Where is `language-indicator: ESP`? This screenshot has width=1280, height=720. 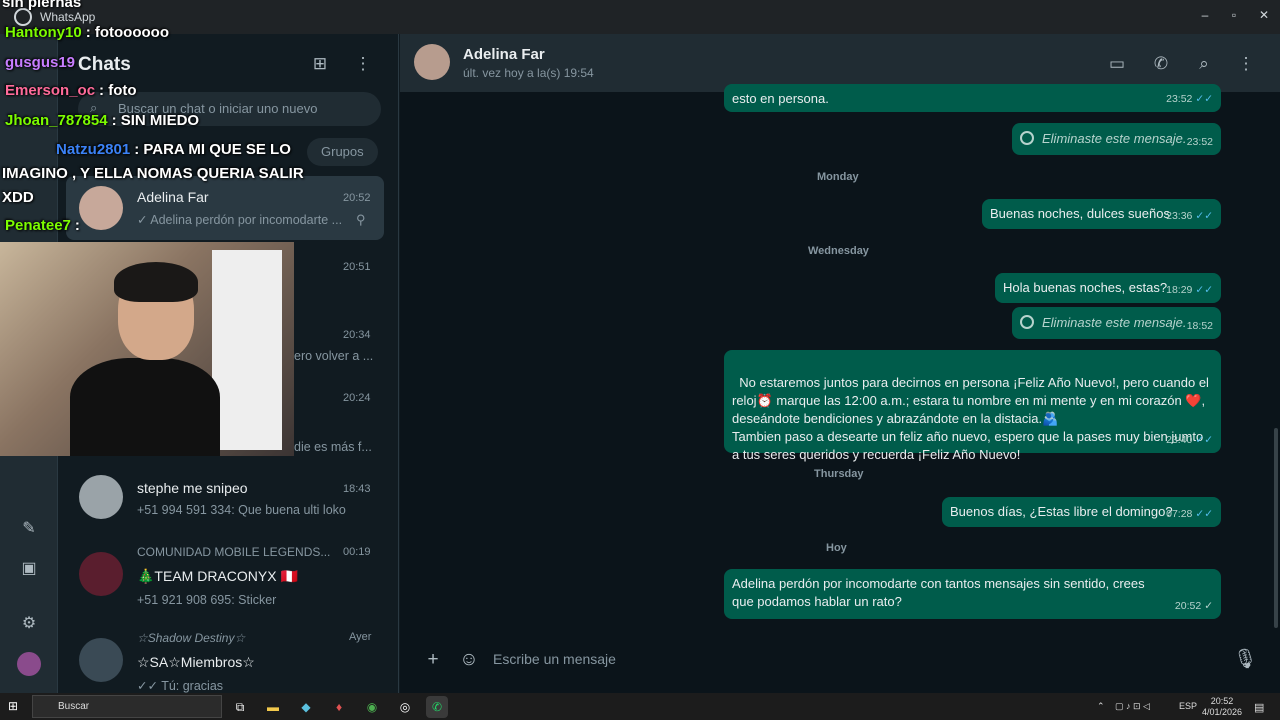
language-indicator: ESP is located at coordinates (1188, 706).